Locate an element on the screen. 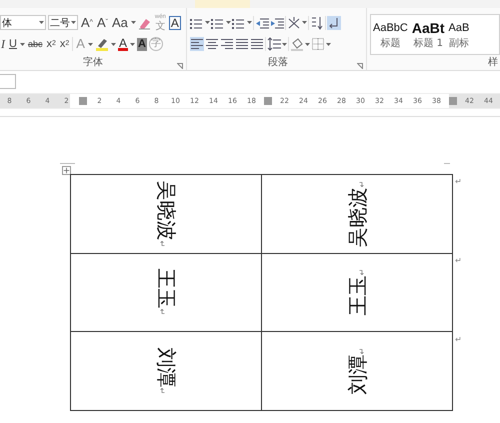 The height and width of the screenshot is (423, 500). font-name-field: 体 is located at coordinates (23, 22).